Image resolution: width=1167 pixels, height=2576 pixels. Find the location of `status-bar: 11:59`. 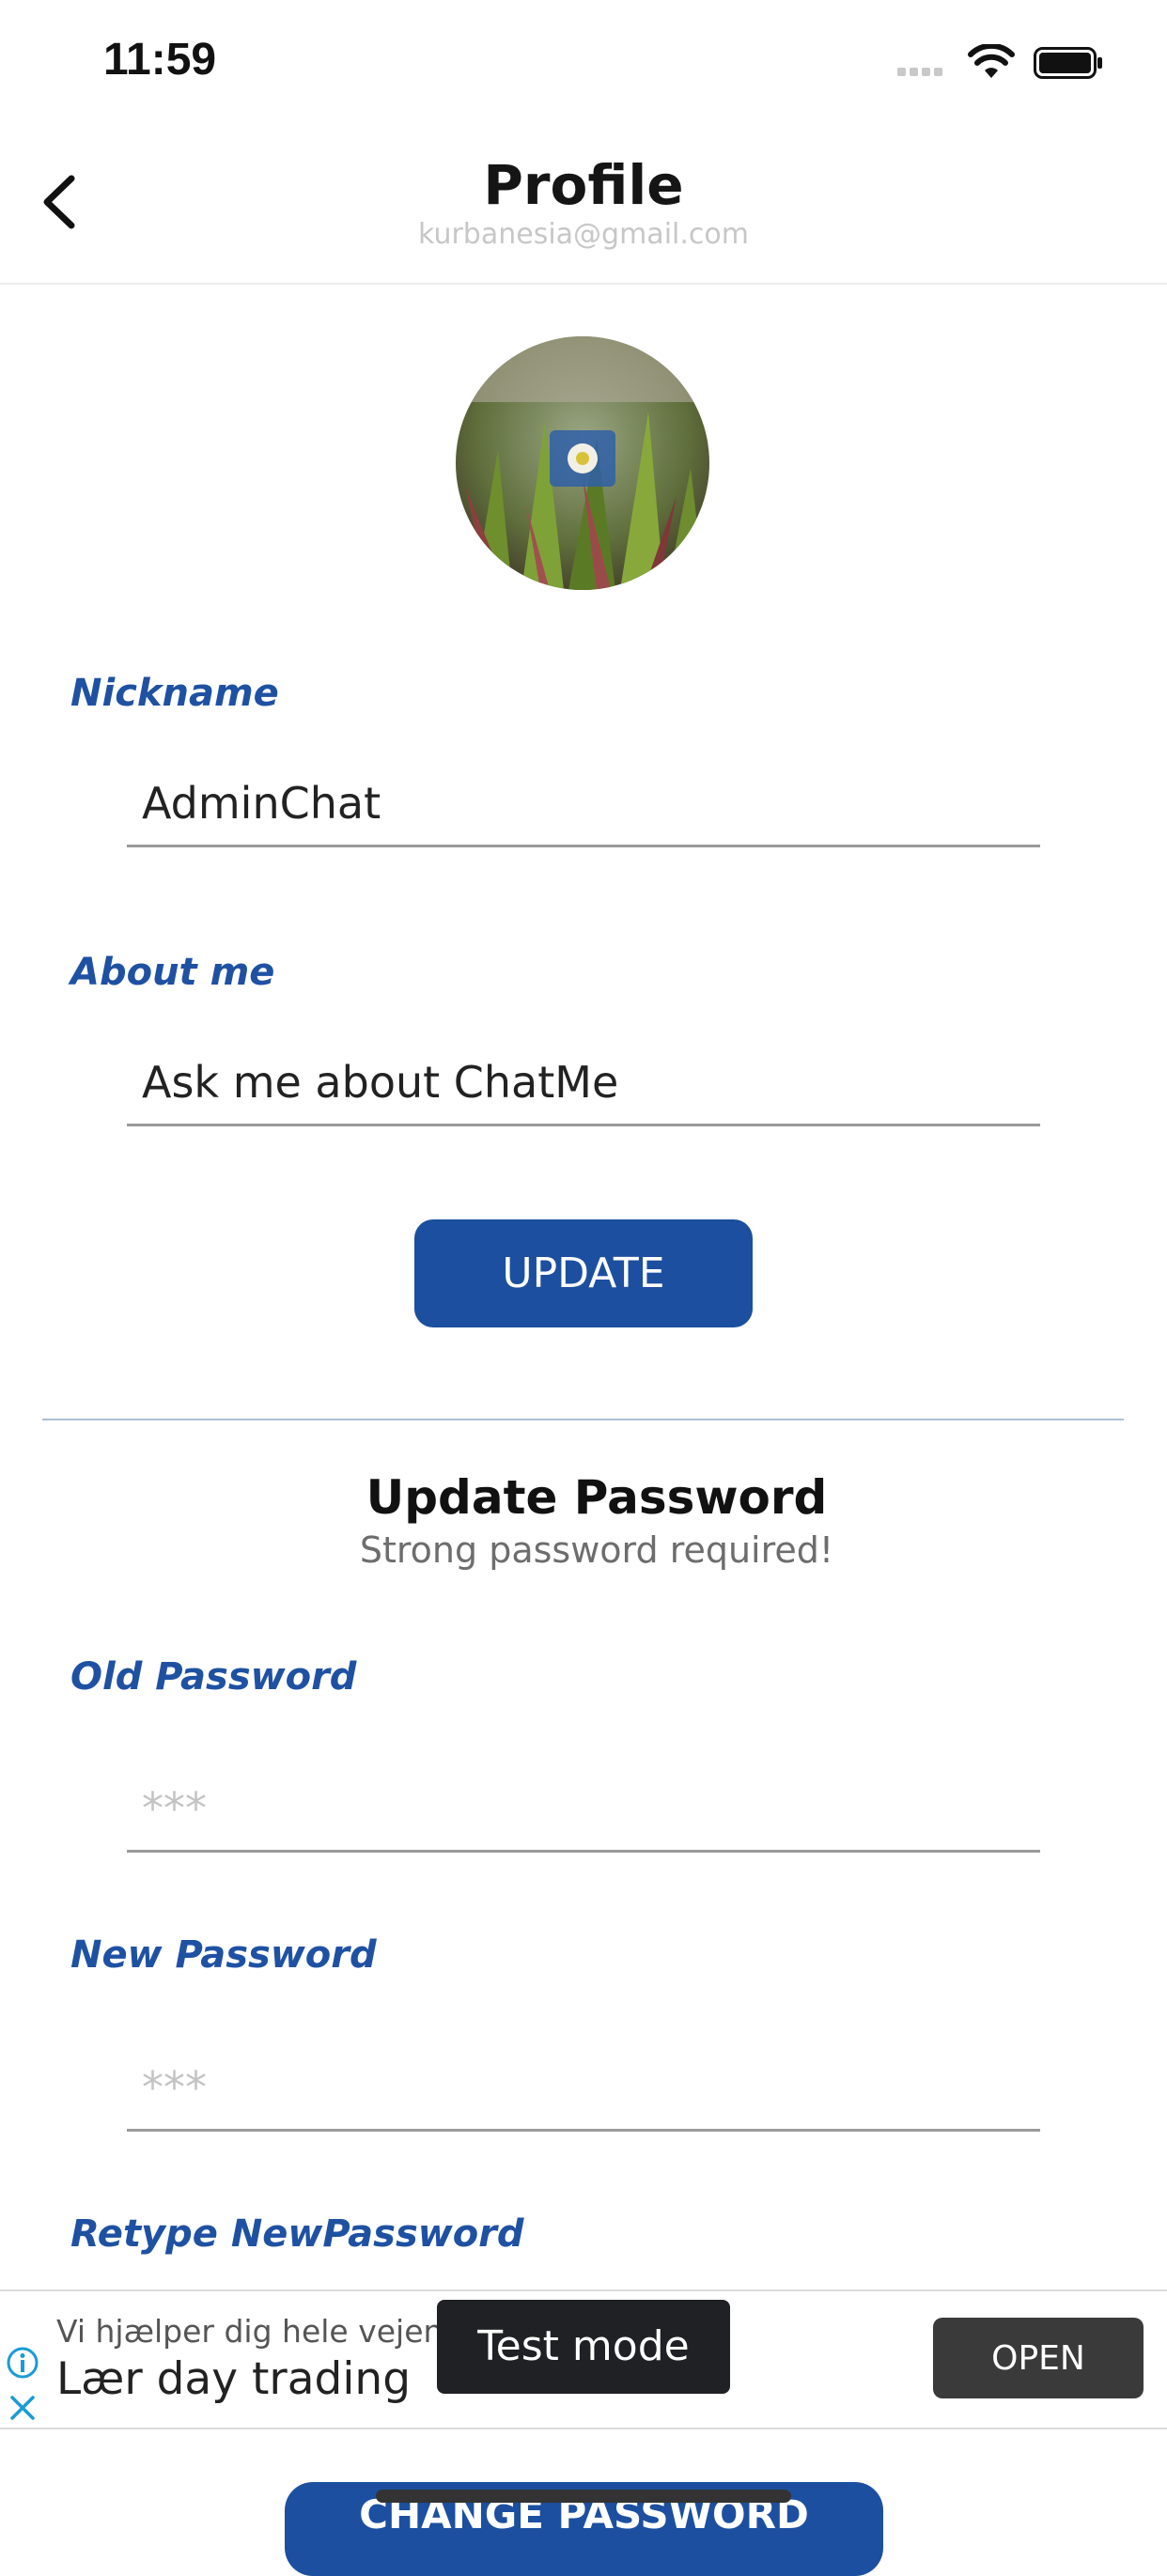

status-bar: 11:59 is located at coordinates (583, 63).